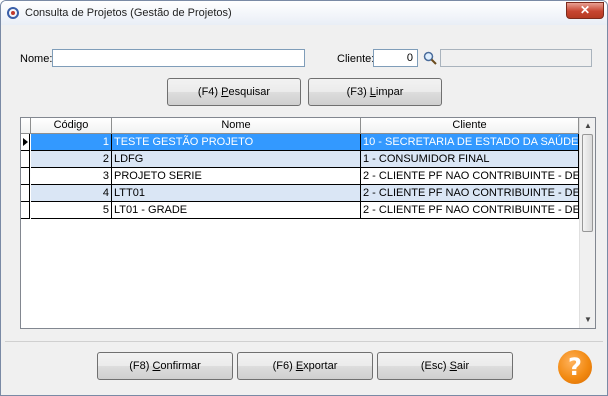 The width and height of the screenshot is (608, 396). Describe the element at coordinates (71, 126) in the screenshot. I see `header-codigo: Código` at that location.